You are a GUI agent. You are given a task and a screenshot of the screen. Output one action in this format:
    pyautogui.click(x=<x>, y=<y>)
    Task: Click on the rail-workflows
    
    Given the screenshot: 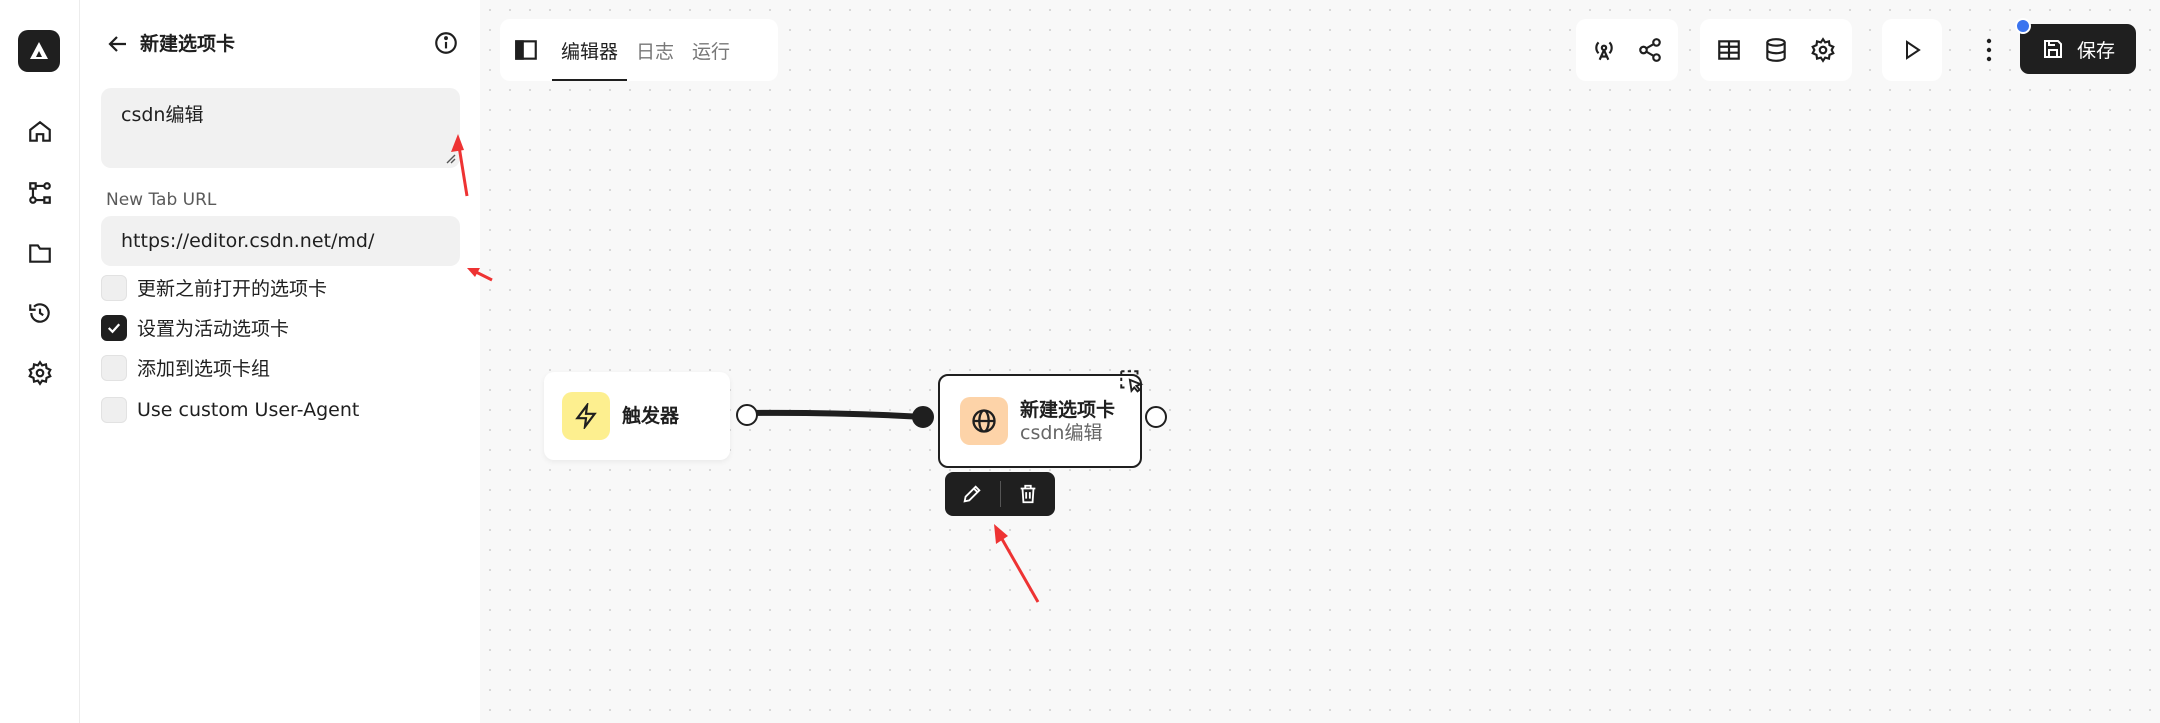 What is the action you would take?
    pyautogui.click(x=40, y=193)
    